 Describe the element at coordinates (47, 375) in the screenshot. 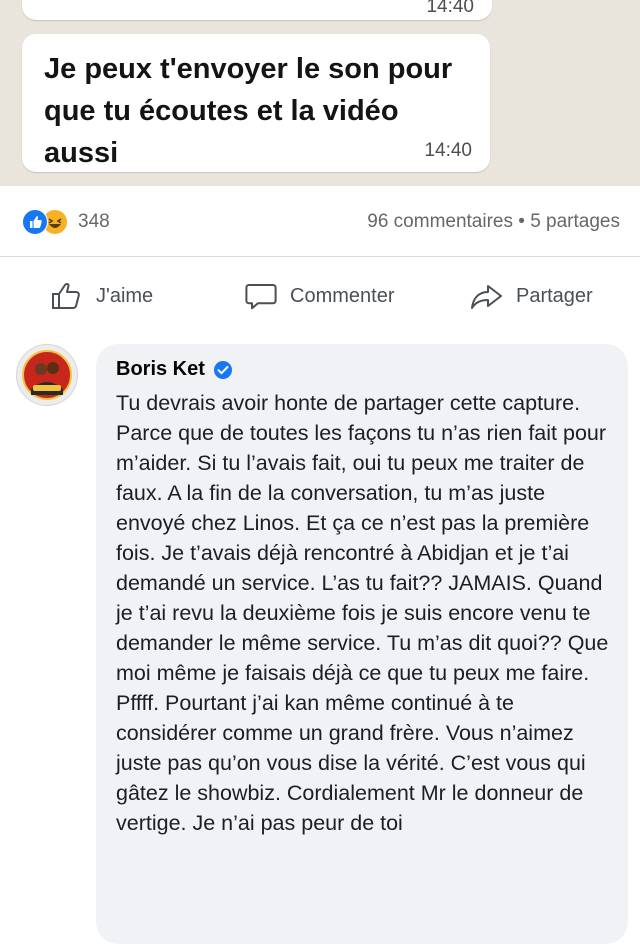

I see `commenter-avatar` at that location.